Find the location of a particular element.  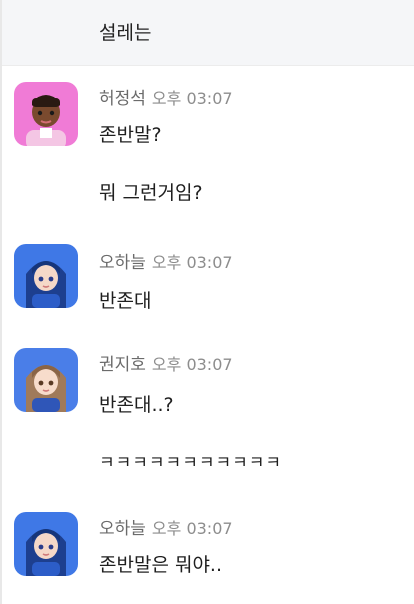

sender-name: 허정석 is located at coordinates (122, 99).